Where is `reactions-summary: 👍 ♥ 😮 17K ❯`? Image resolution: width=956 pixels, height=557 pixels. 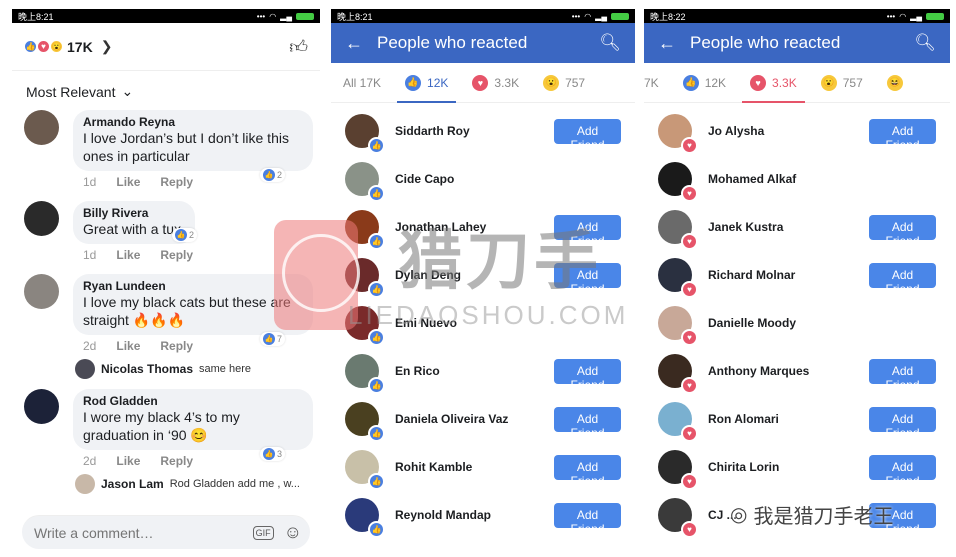 reactions-summary: 👍 ♥ 😮 17K ❯ is located at coordinates (68, 46).